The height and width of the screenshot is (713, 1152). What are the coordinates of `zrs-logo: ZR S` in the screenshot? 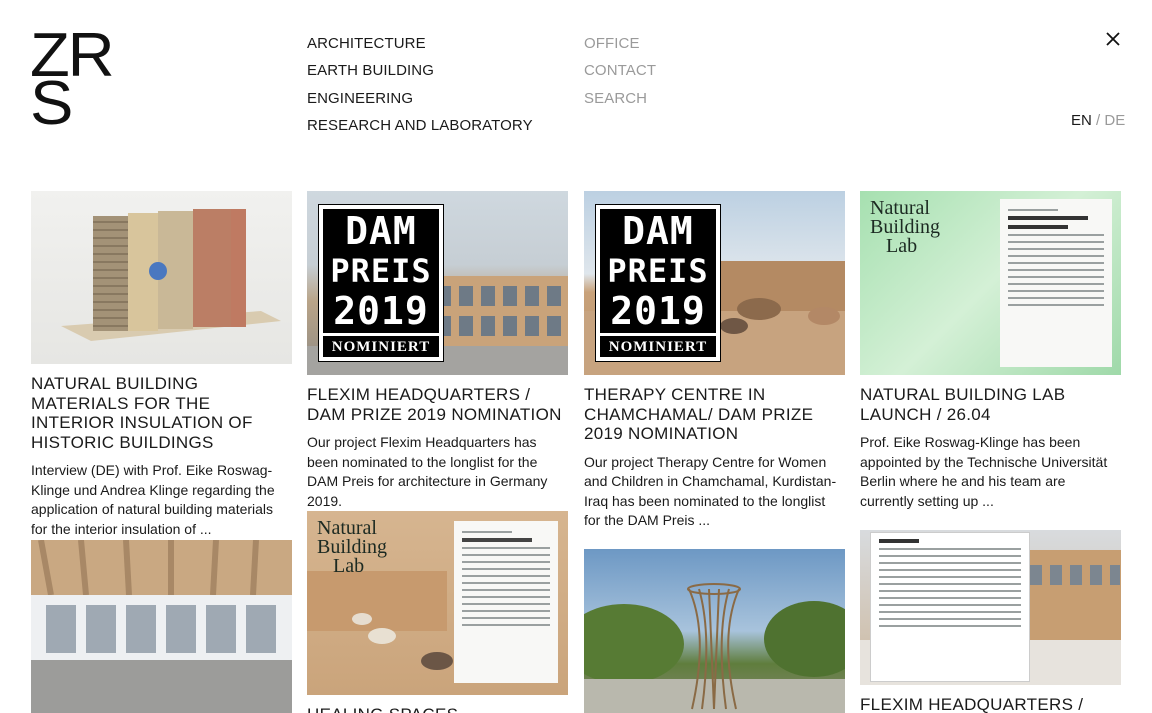 It's located at (72, 80).